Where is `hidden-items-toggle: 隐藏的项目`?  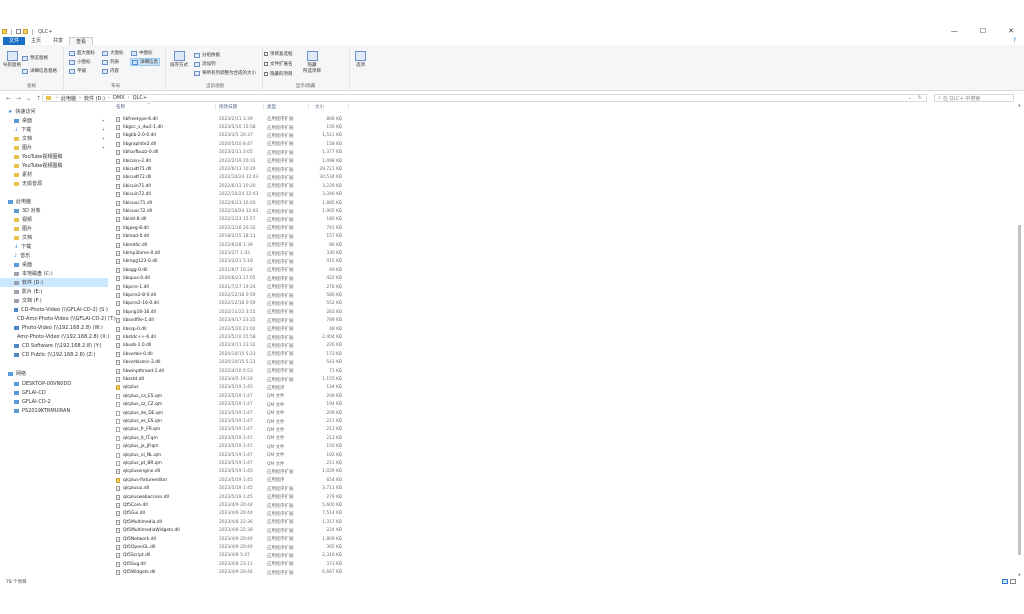
hidden-items-toggle: 隐藏的项目 is located at coordinates (278, 74).